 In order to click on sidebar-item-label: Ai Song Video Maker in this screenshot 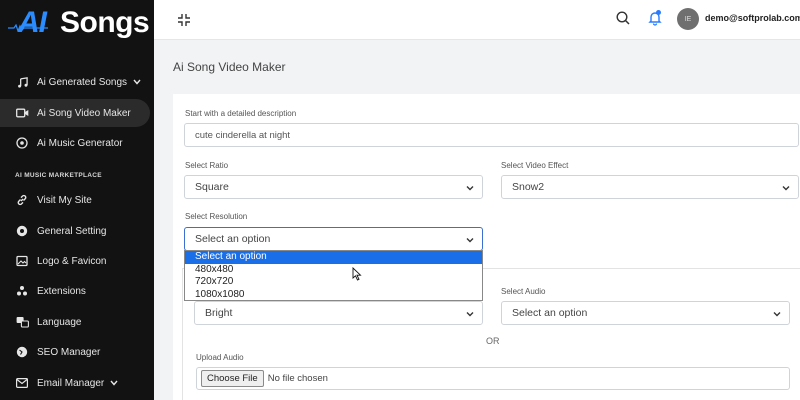, I will do `click(84, 113)`.